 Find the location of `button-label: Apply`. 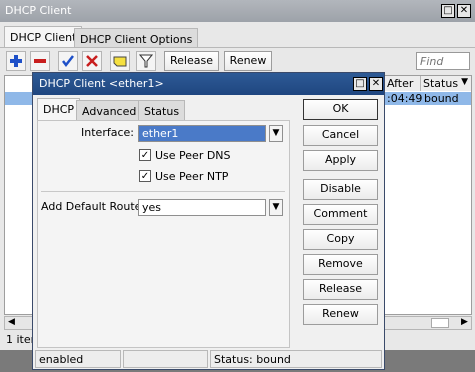

button-label: Apply is located at coordinates (340, 159).